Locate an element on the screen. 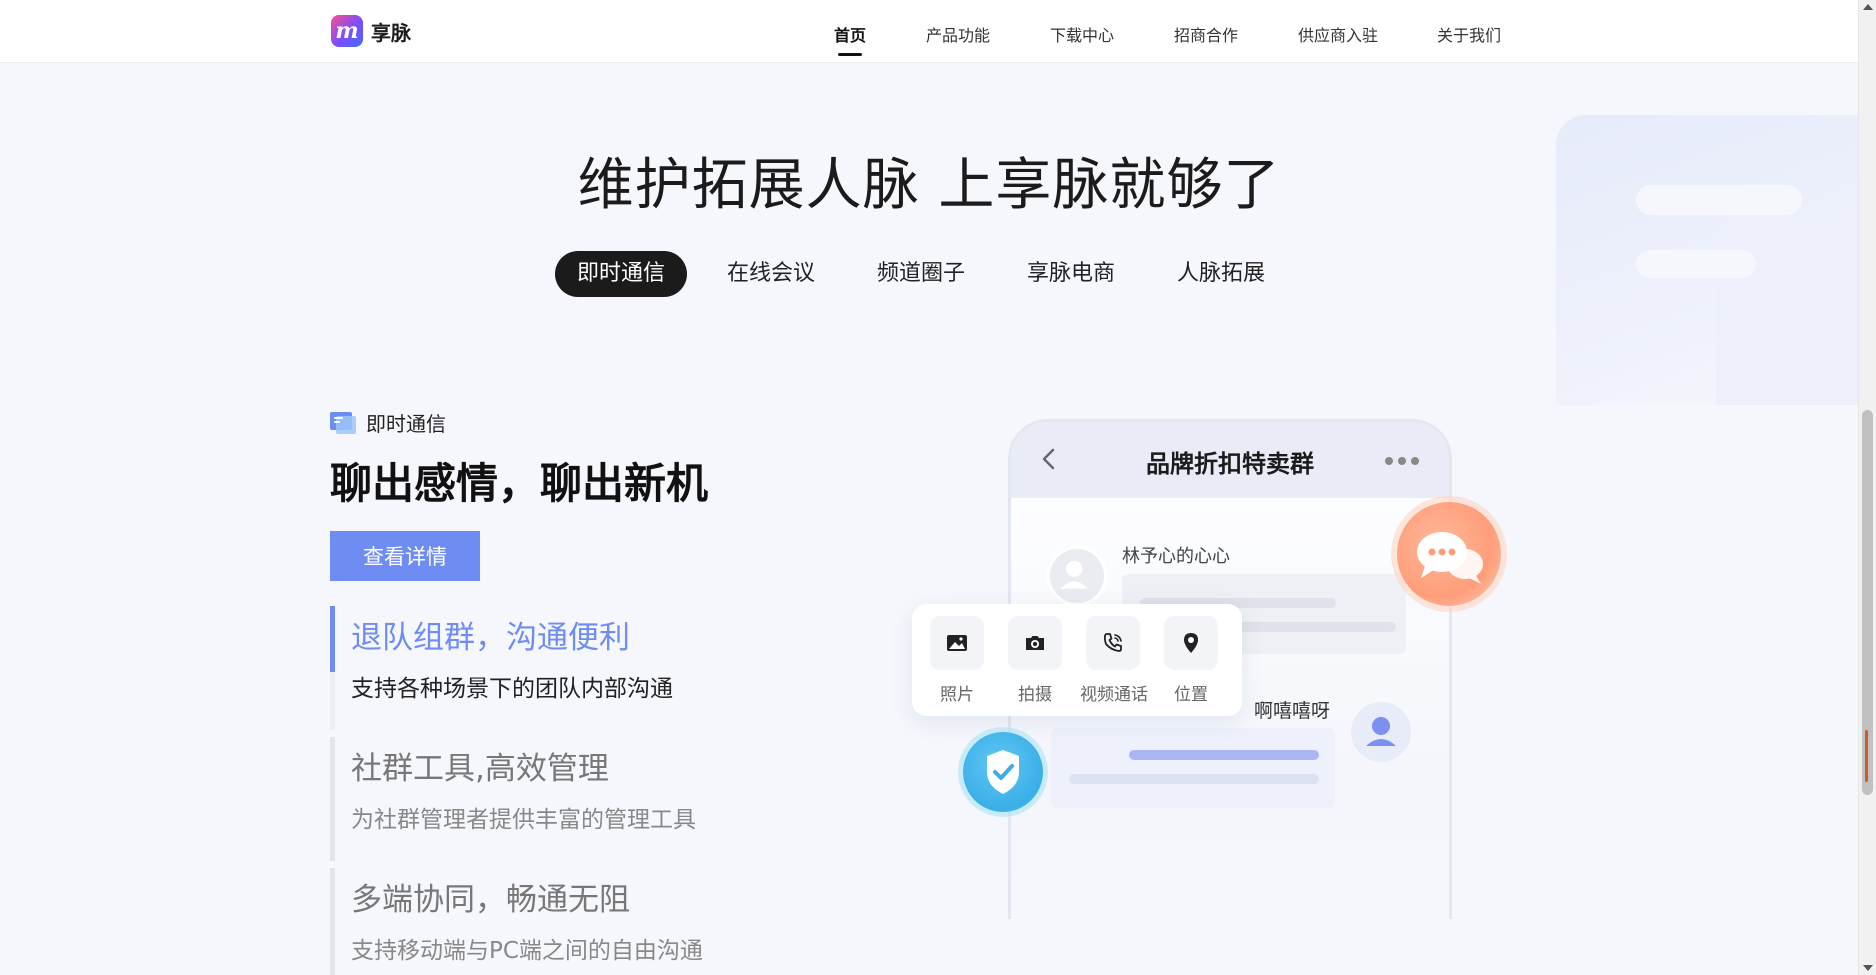 This screenshot has width=1876, height=975. tool-label: 视频通话 is located at coordinates (1114, 695).